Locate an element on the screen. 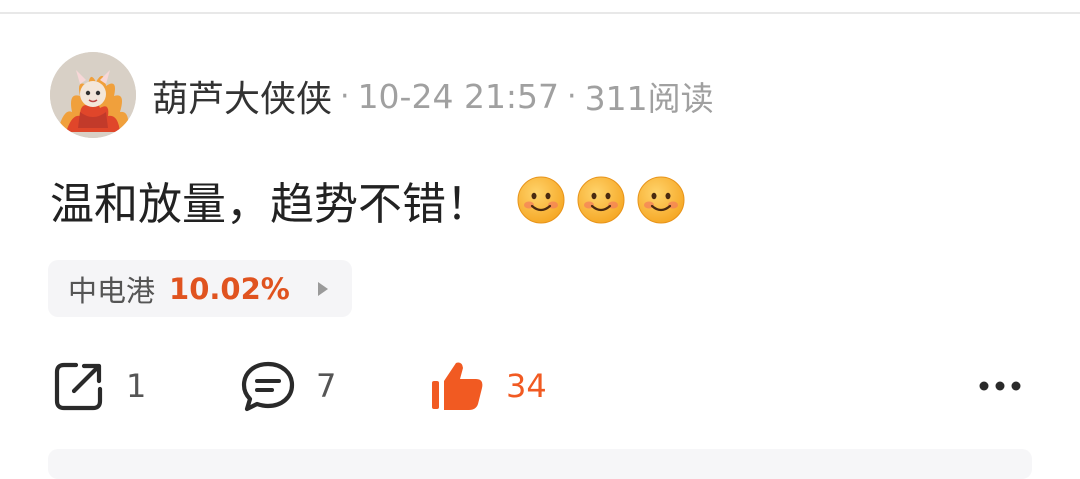 The image size is (1080, 479). stock-change: 10.02% is located at coordinates (229, 288).